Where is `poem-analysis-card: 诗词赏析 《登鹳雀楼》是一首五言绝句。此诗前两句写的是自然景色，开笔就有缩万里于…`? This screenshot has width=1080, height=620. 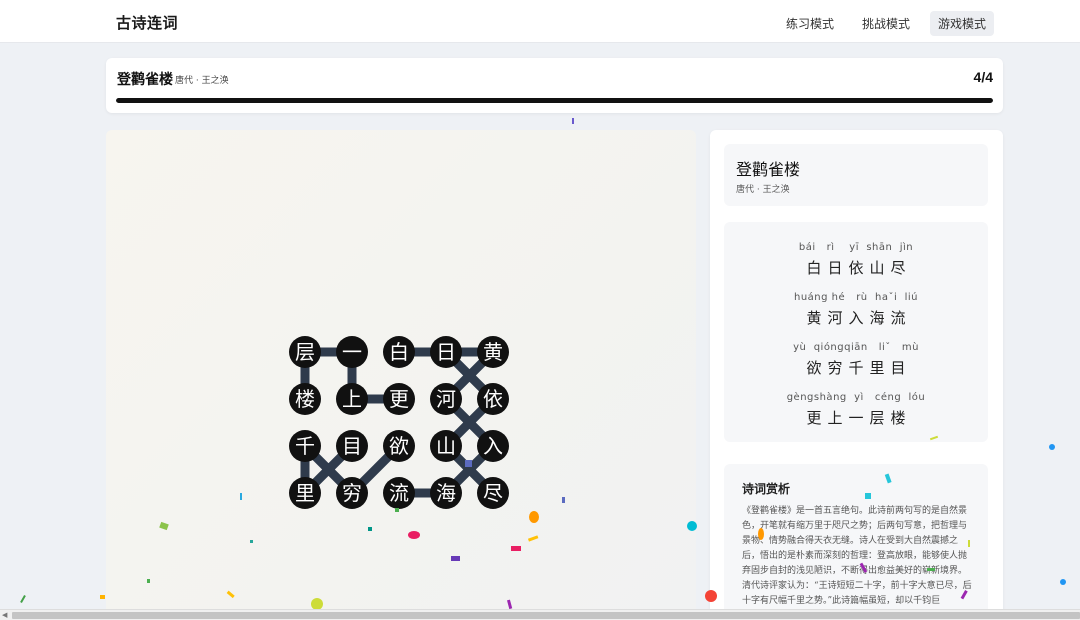
poem-analysis-card: 诗词赏析 《登鹳雀楼》是一首五言绝句。此诗前两句写的是自然景色，开笔就有缩万里于… is located at coordinates (856, 542).